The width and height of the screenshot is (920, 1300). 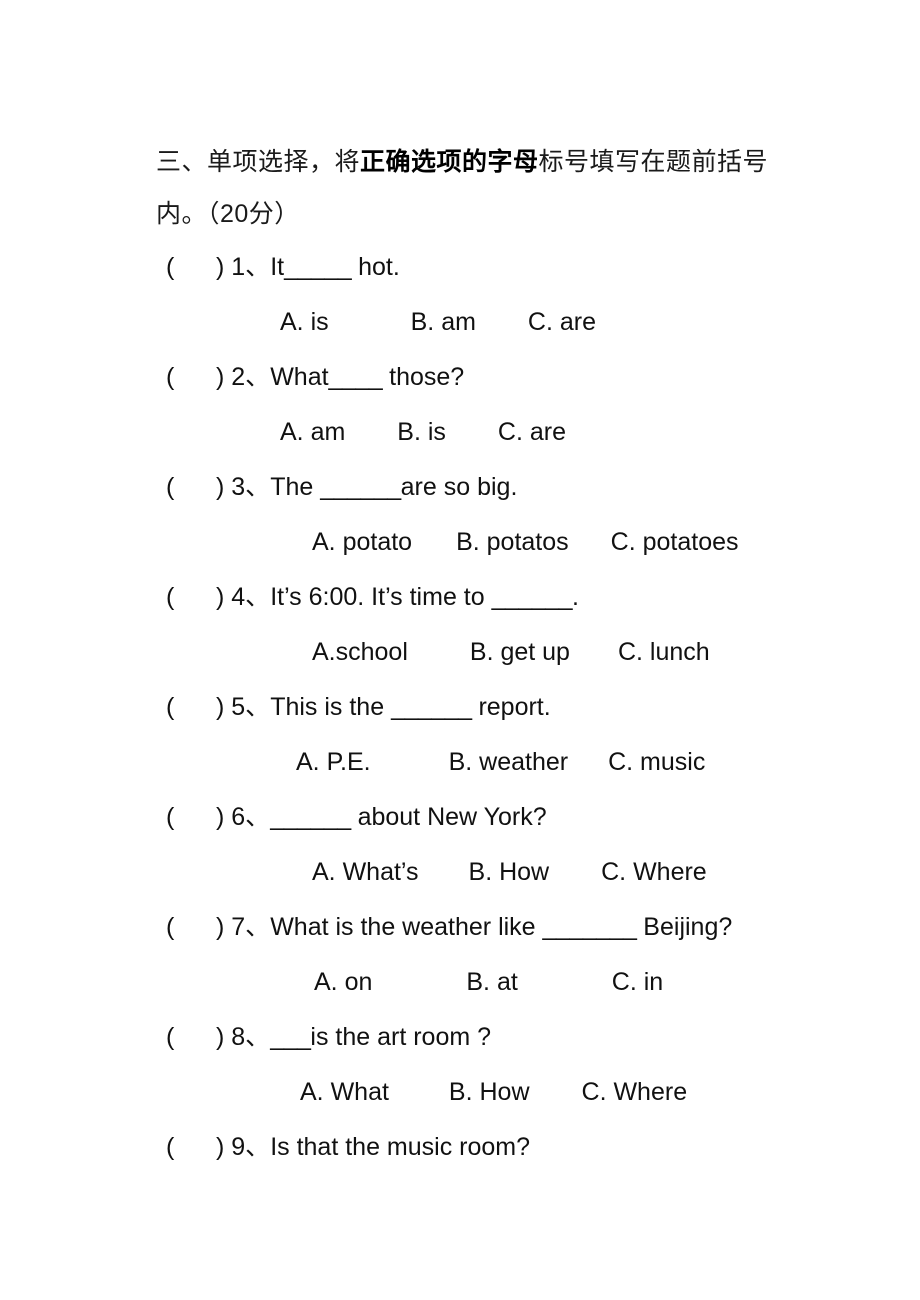 I want to click on option-choice: B. am, so click(x=443, y=322).